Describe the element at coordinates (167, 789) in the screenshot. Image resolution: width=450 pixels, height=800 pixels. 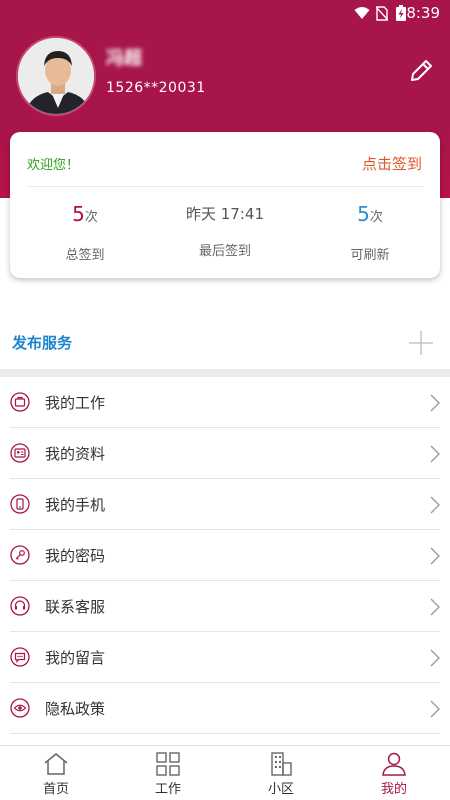
I see `nav-label: 工作` at that location.